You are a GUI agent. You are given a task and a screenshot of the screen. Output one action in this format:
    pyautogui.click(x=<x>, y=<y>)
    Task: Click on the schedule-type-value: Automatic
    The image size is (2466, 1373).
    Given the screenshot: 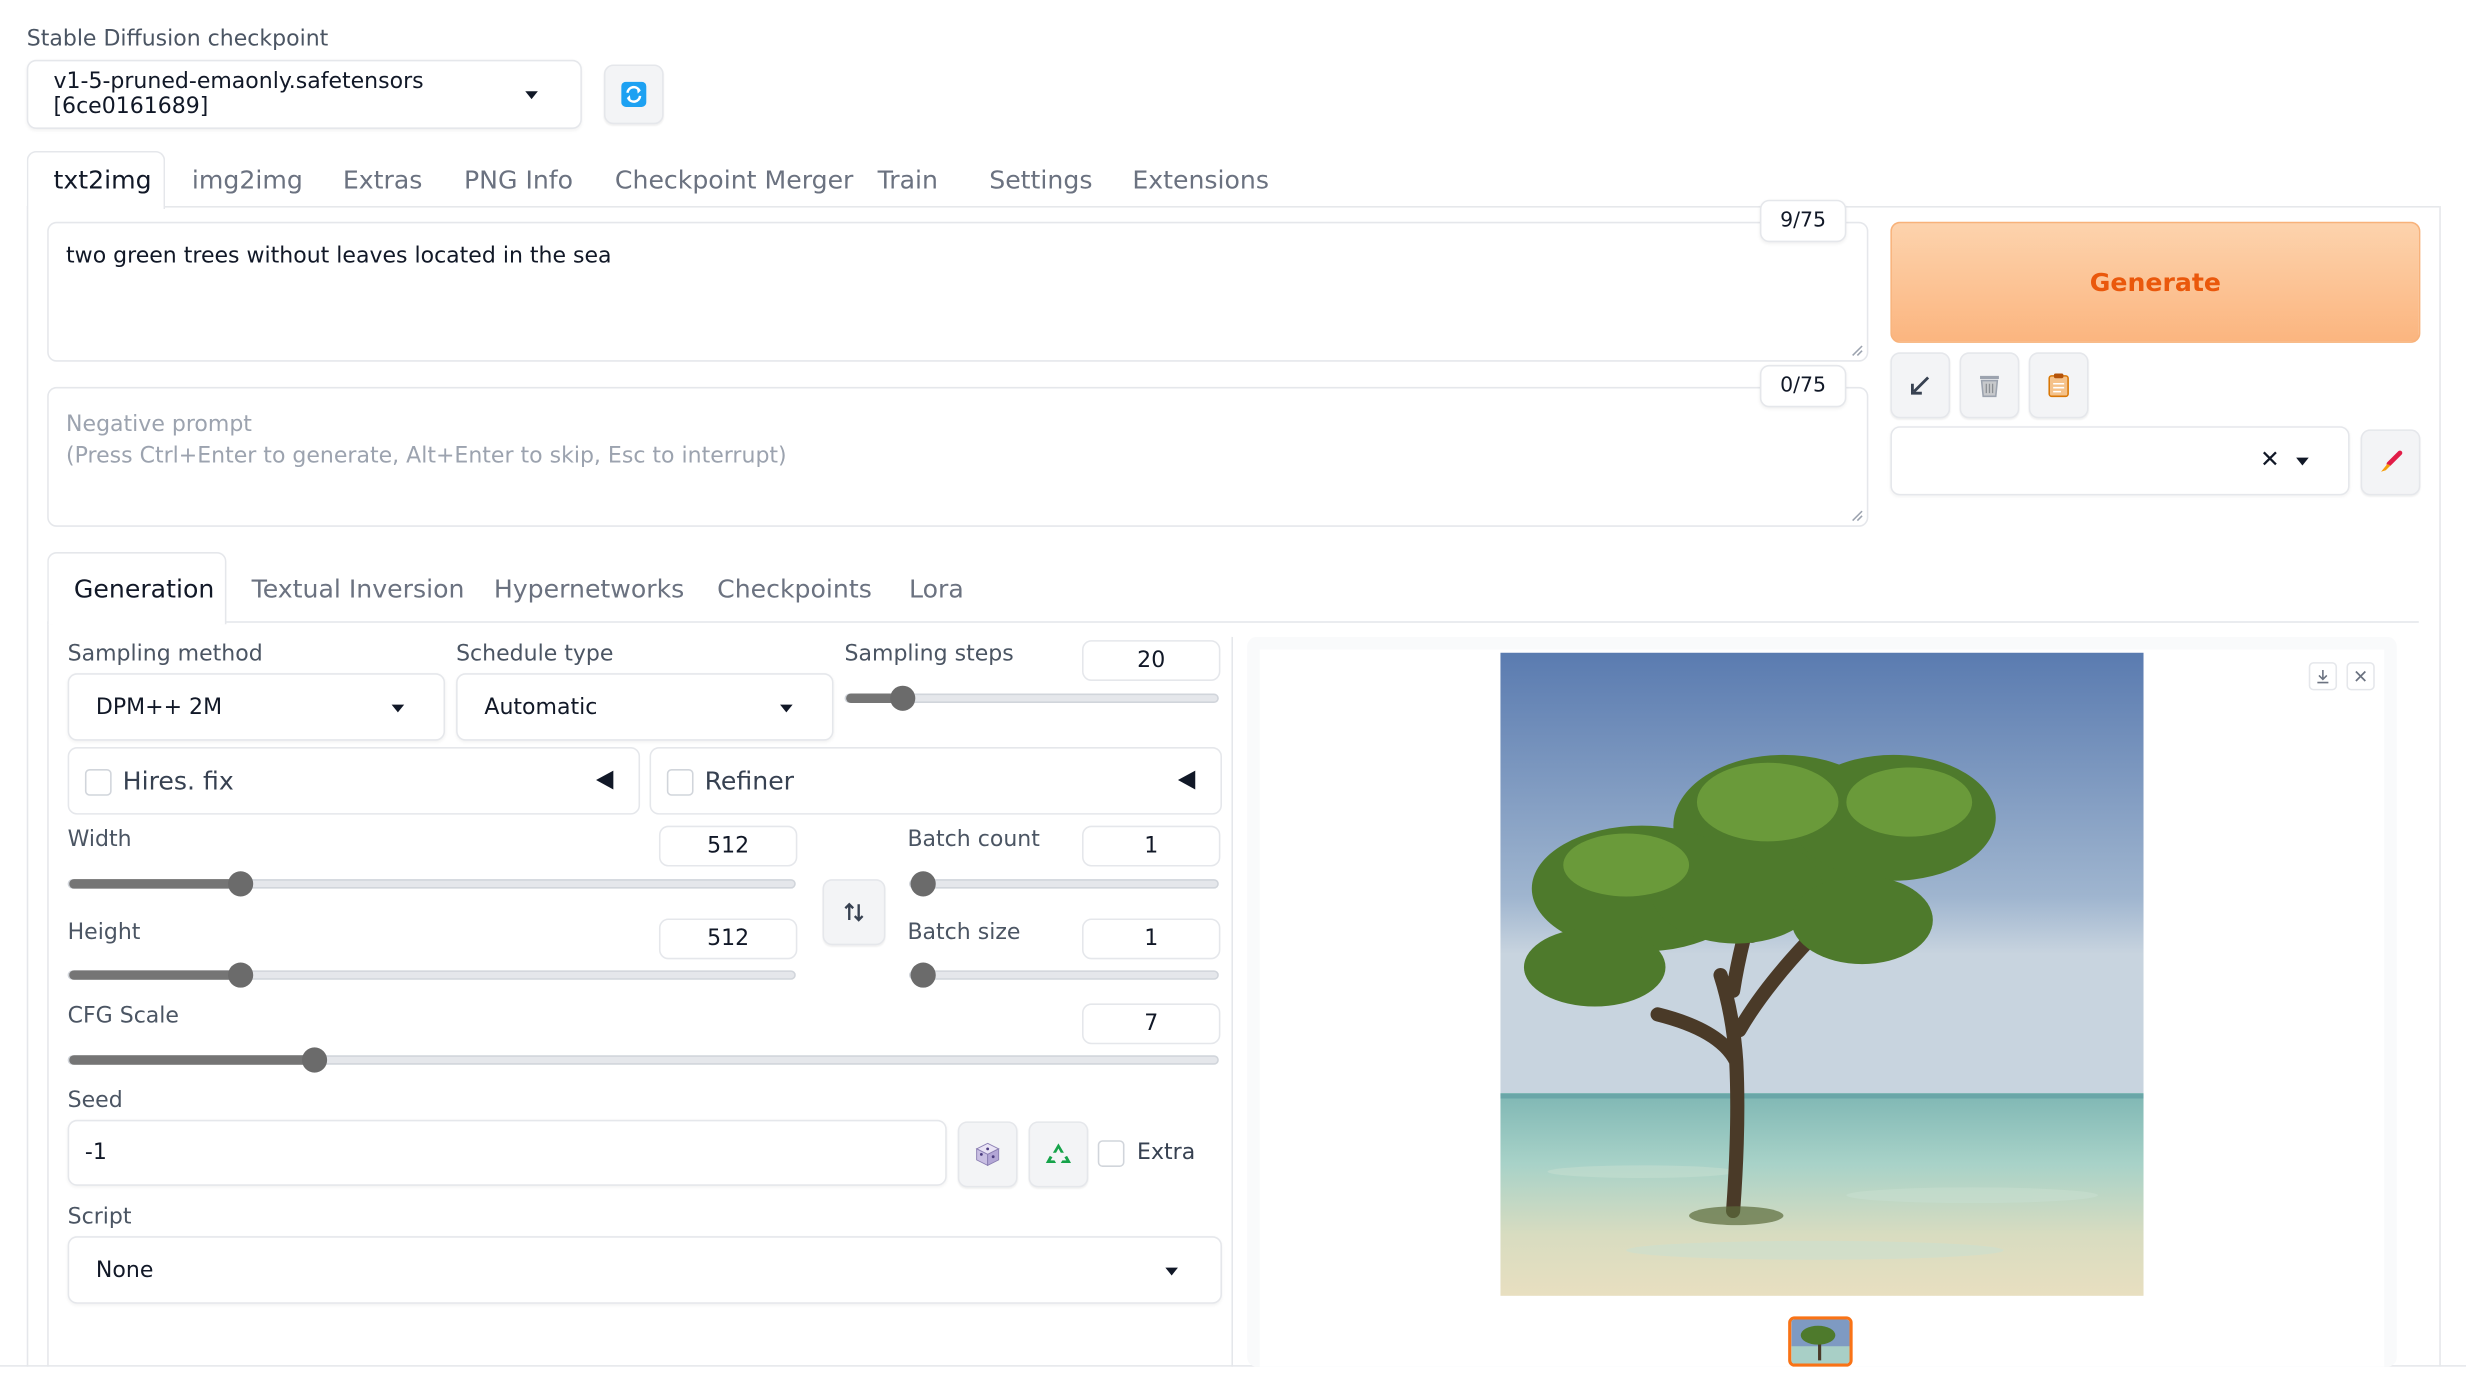 What is the action you would take?
    pyautogui.click(x=541, y=707)
    